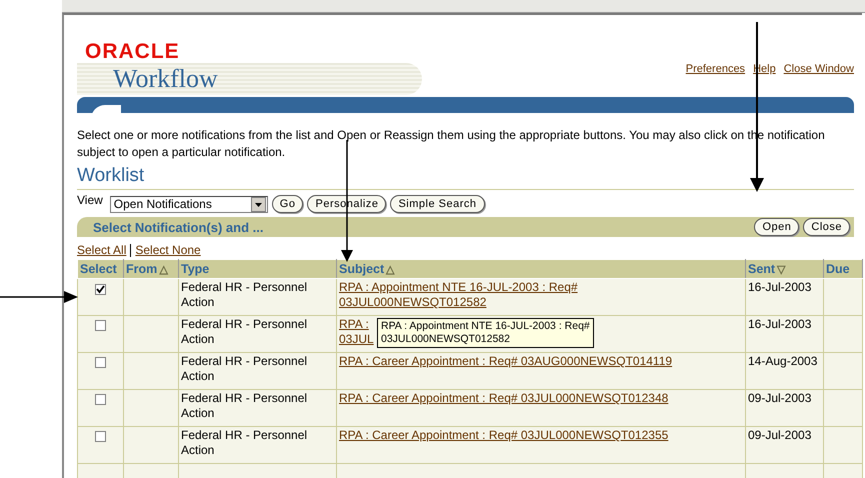 This screenshot has width=865, height=478. What do you see at coordinates (101, 250) in the screenshot?
I see `select-link: Select All` at bounding box center [101, 250].